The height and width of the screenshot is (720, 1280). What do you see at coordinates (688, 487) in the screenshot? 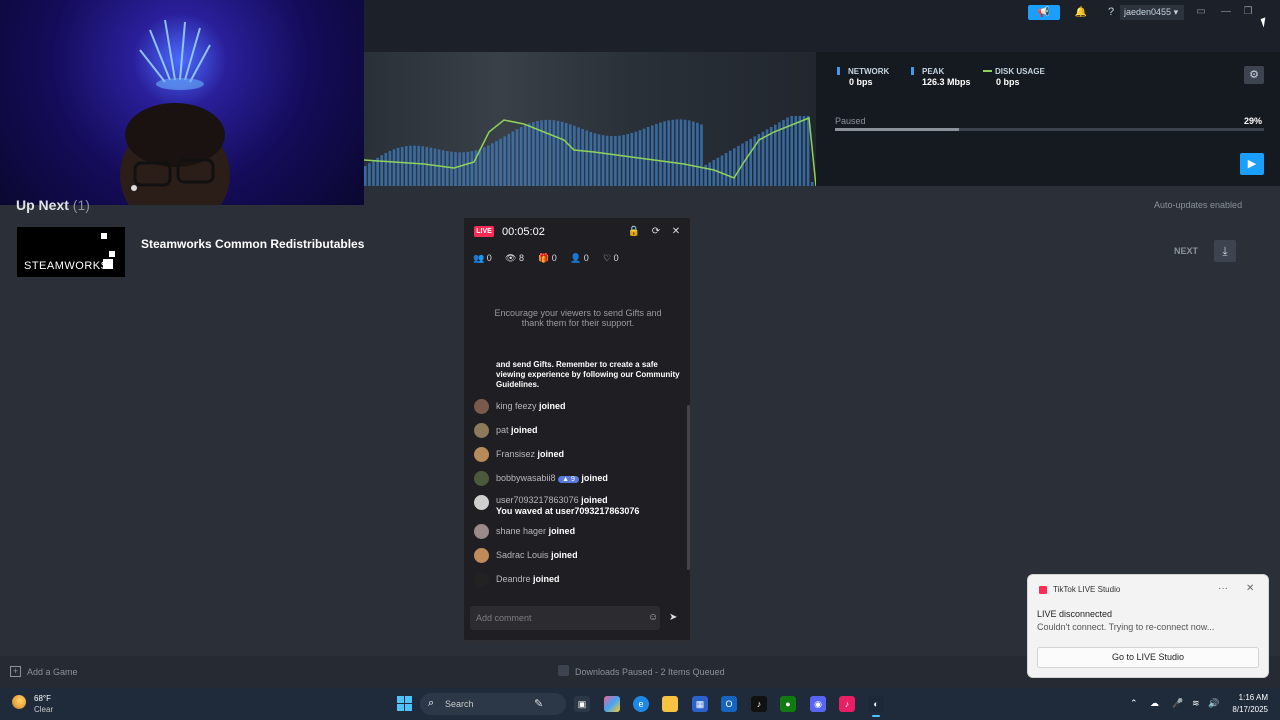
I see `chat-scrollbar` at bounding box center [688, 487].